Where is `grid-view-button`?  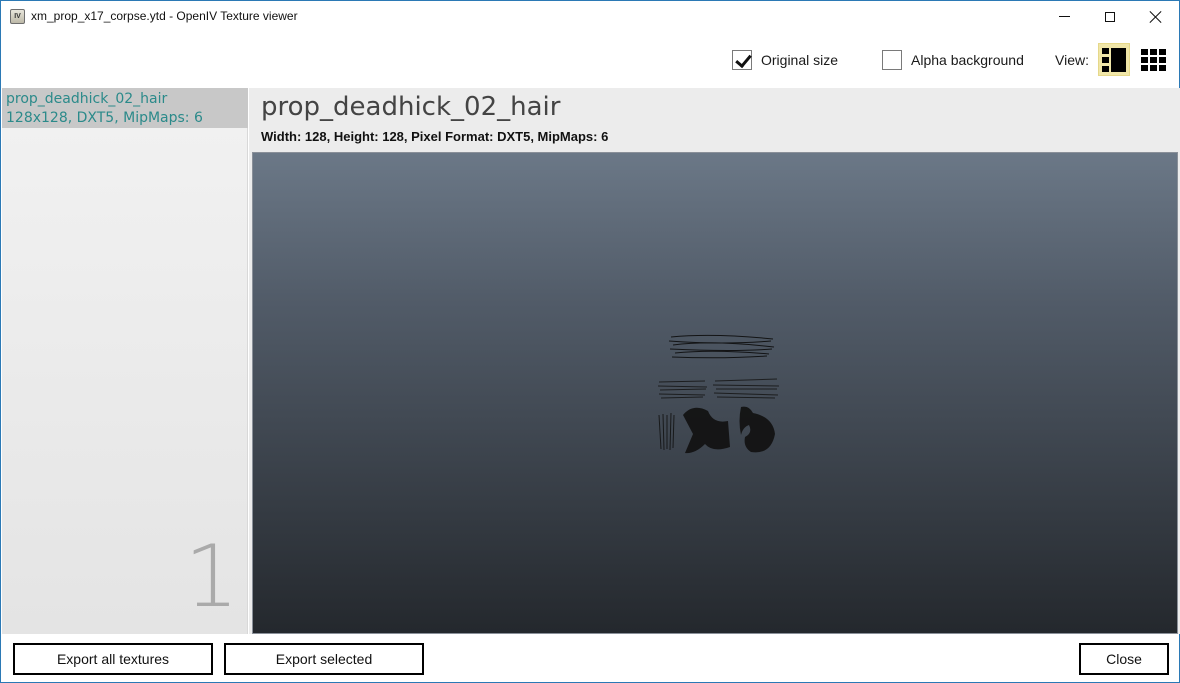
grid-view-button is located at coordinates (1153, 59).